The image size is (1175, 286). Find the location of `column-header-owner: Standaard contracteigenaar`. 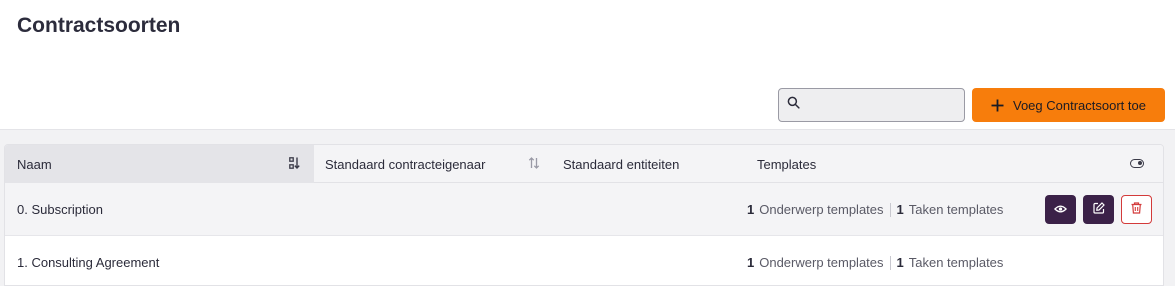

column-header-owner: Standaard contracteigenaar is located at coordinates (405, 164).